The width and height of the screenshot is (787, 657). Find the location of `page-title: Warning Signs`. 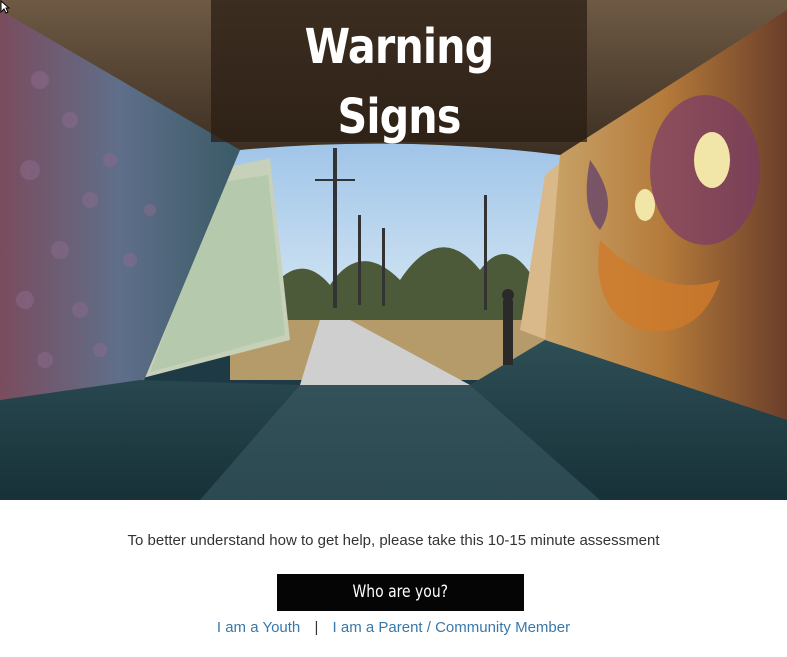

page-title: Warning Signs is located at coordinates (399, 82).